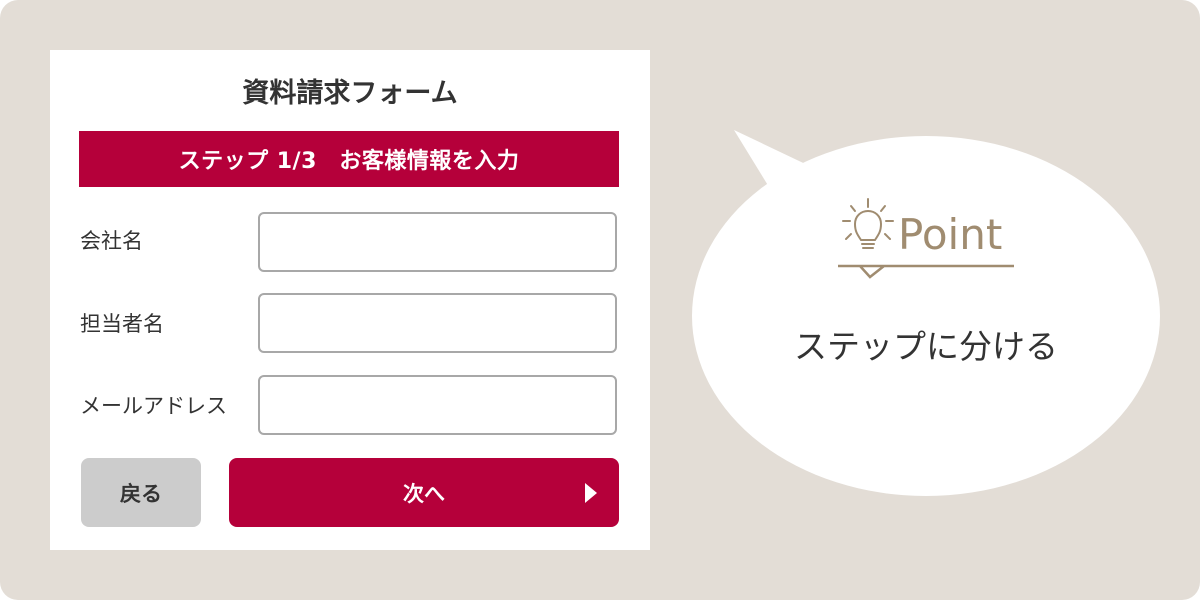  What do you see at coordinates (950, 234) in the screenshot?
I see `point-label: Point` at bounding box center [950, 234].